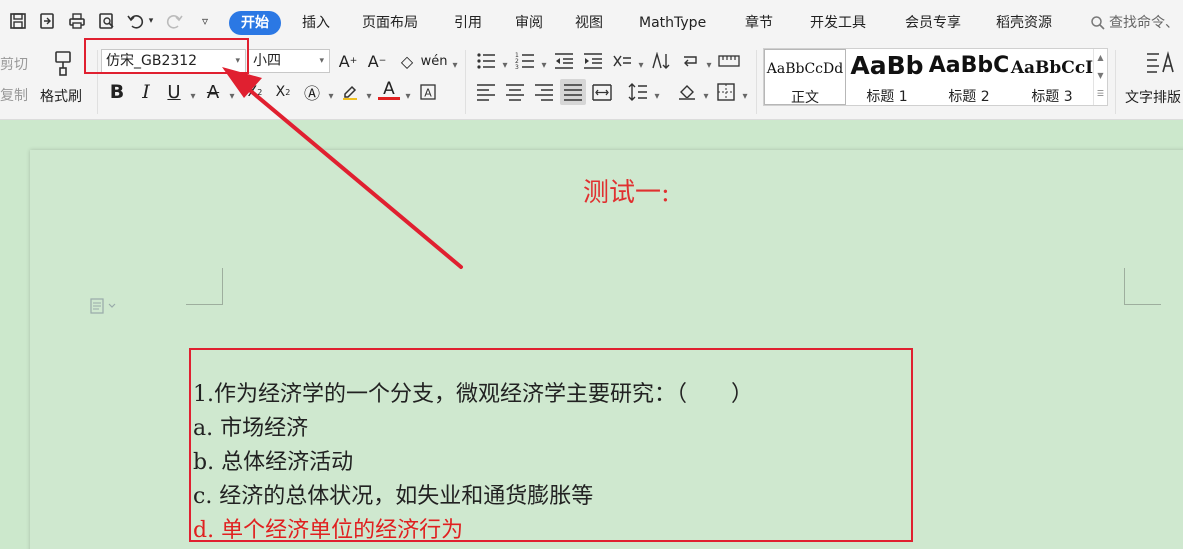 The height and width of the screenshot is (549, 1183). What do you see at coordinates (350, 92) in the screenshot?
I see `highlight-icon` at bounding box center [350, 92].